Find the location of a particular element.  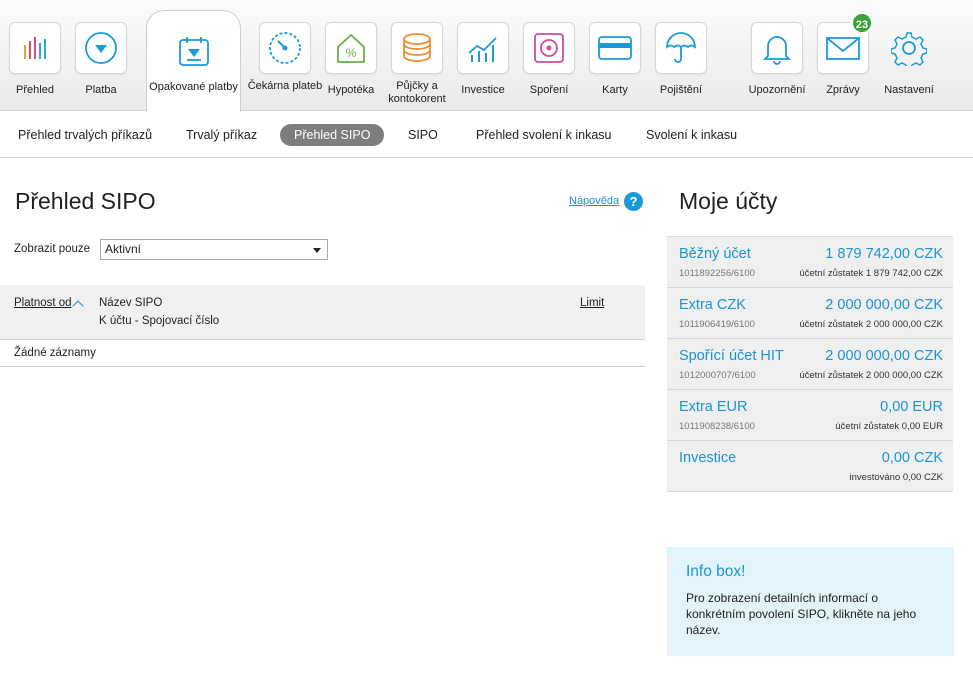

nav-item-pojisteni: Pojištění is located at coordinates (681, 59).